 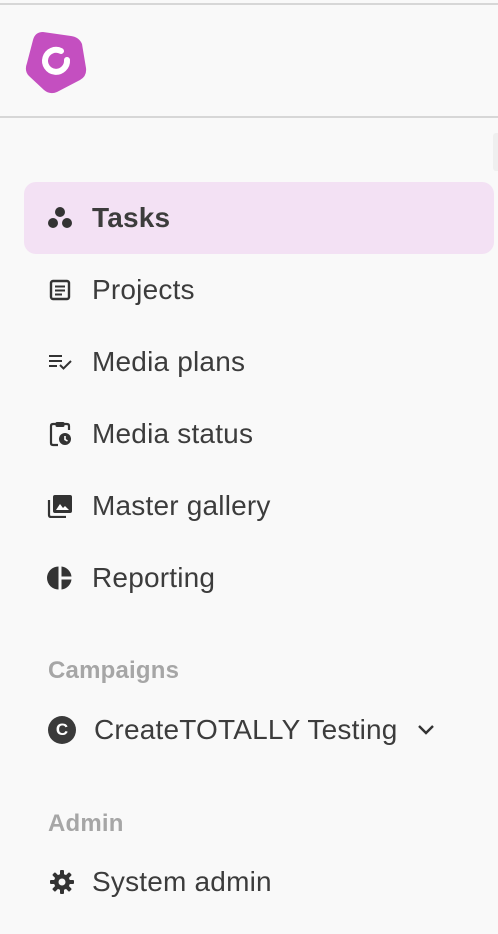 I want to click on tasks-icon, so click(x=60, y=218).